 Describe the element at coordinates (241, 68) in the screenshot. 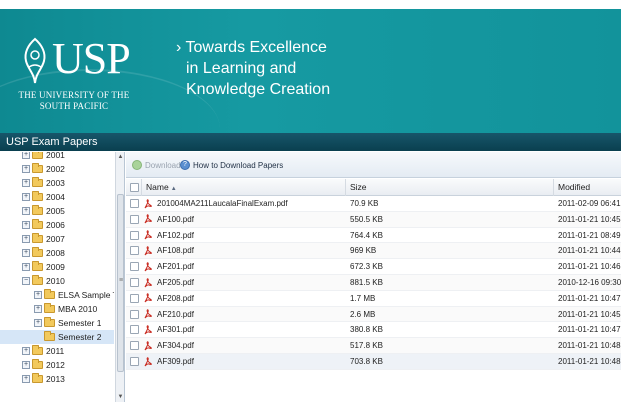

I see `tagline-line-2: in Learning and` at that location.